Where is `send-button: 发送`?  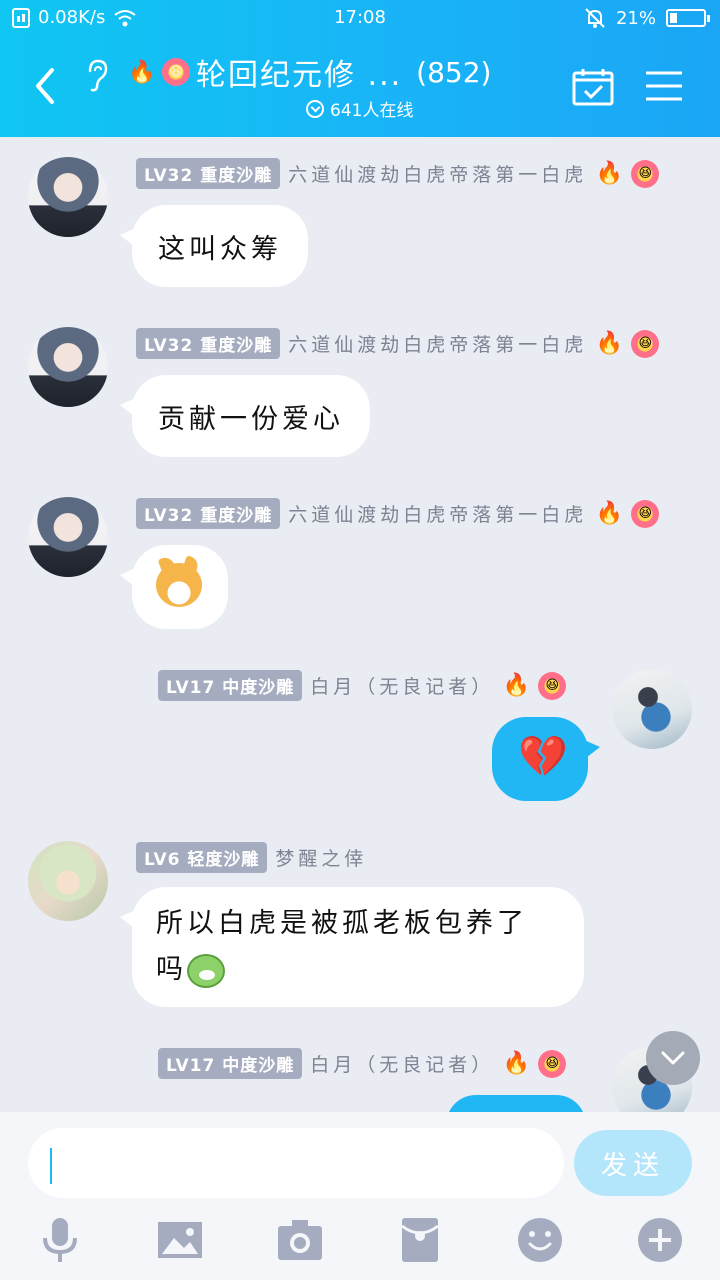 send-button: 发送 is located at coordinates (633, 1163).